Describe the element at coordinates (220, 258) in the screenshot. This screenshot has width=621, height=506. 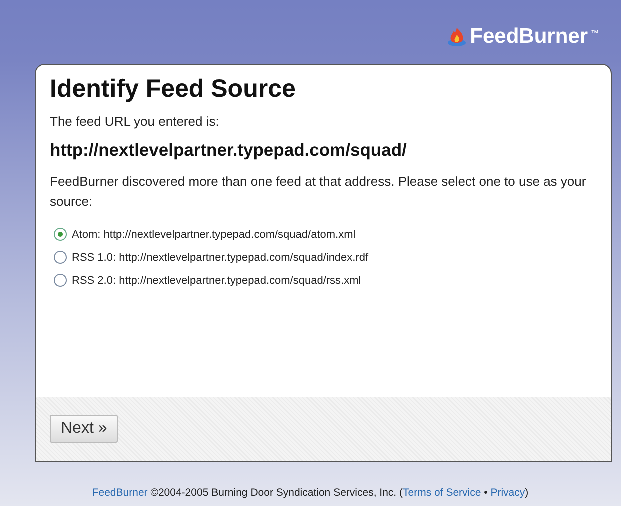
I see `option-label: RSS 1.0: http://nextlevelpartner.typepad.com/squad/index.rdf` at that location.